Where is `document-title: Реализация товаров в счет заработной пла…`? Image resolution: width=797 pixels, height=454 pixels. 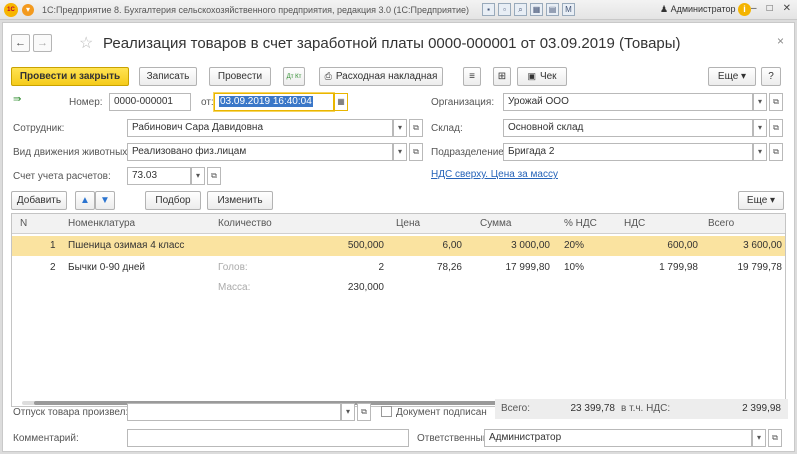
document-title: Реализация товаров в счет заработной пла… is located at coordinates (392, 43).